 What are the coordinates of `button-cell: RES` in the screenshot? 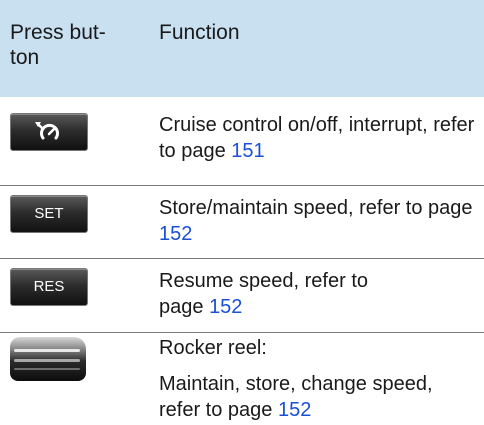 It's located at (50, 287).